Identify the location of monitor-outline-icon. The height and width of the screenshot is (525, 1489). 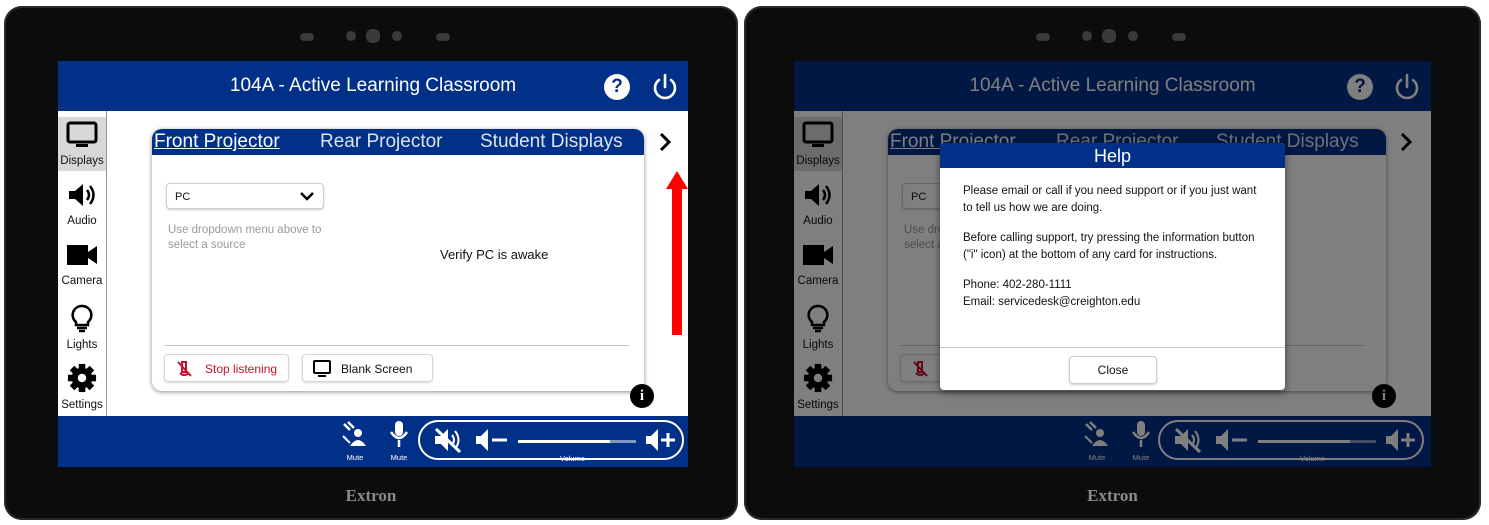
(322, 368).